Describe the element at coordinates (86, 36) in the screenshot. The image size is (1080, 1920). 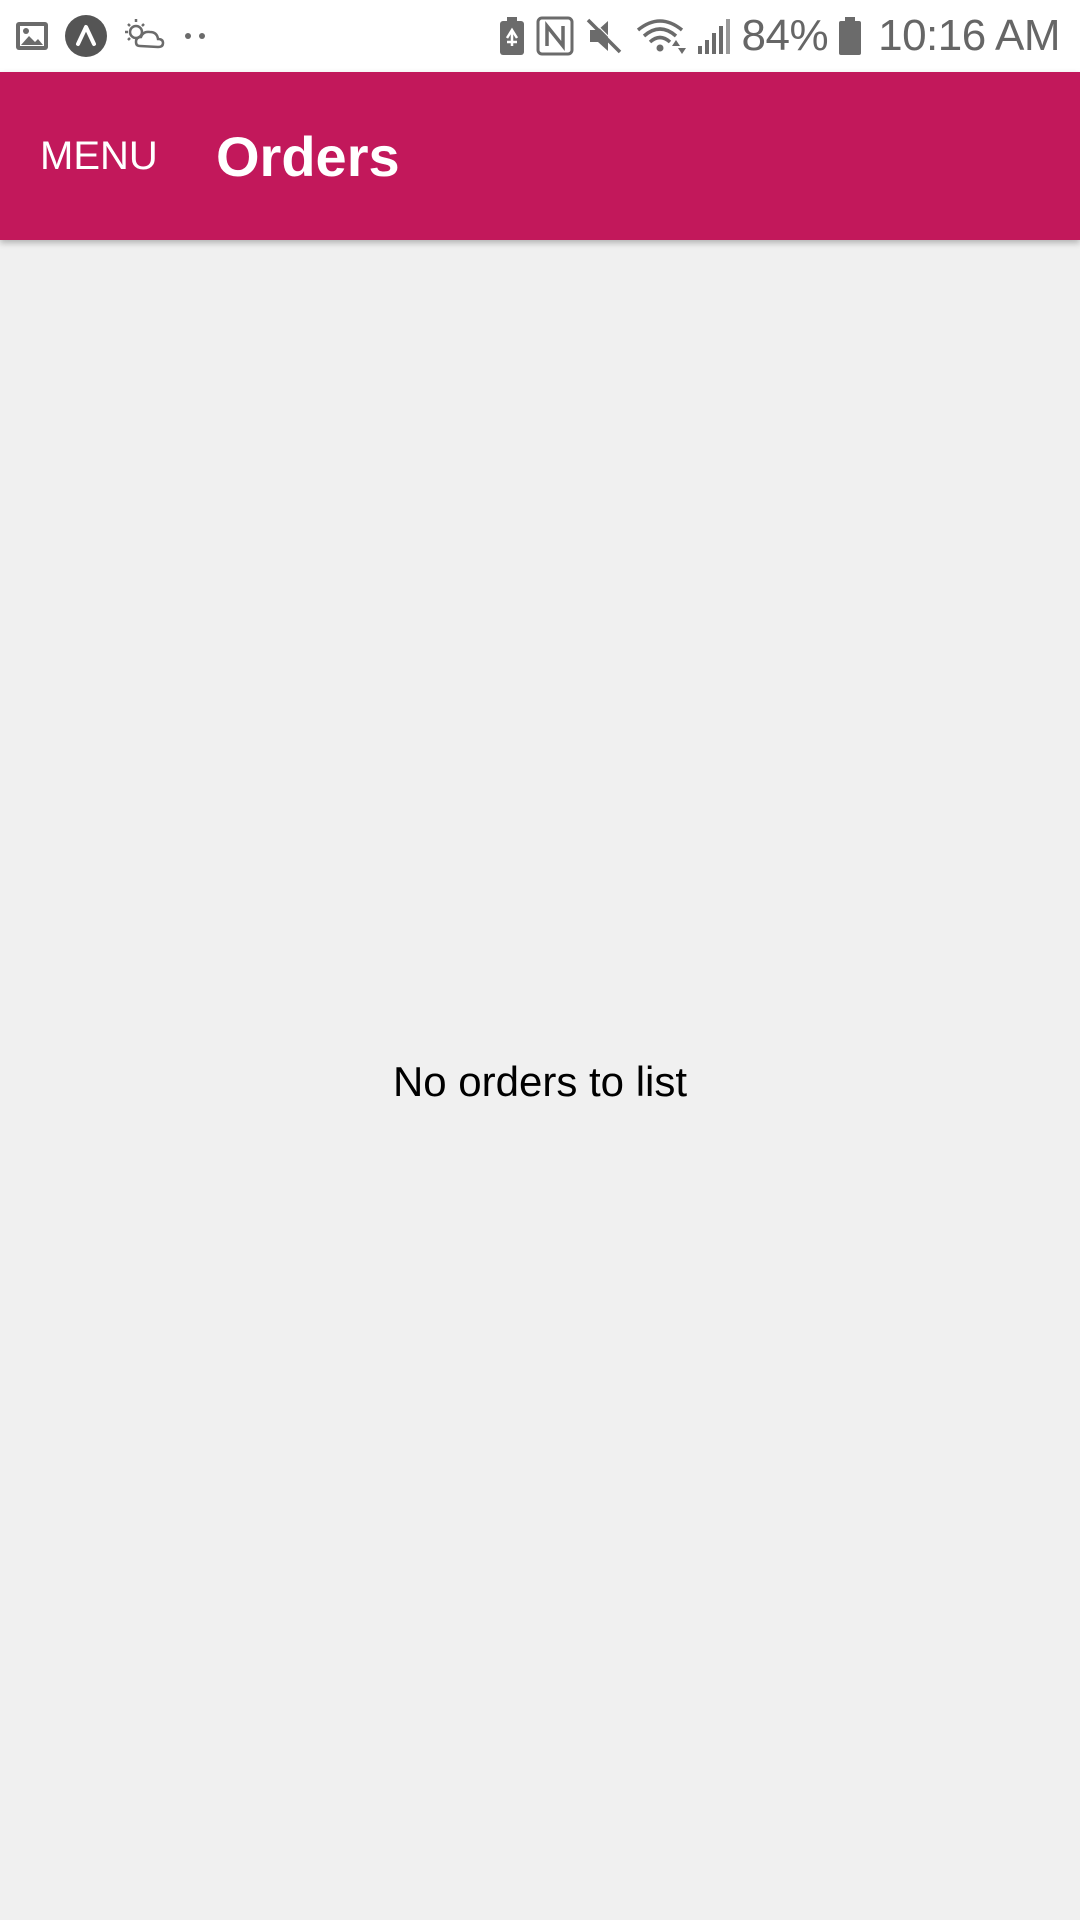
I see `app-circle-icon` at that location.